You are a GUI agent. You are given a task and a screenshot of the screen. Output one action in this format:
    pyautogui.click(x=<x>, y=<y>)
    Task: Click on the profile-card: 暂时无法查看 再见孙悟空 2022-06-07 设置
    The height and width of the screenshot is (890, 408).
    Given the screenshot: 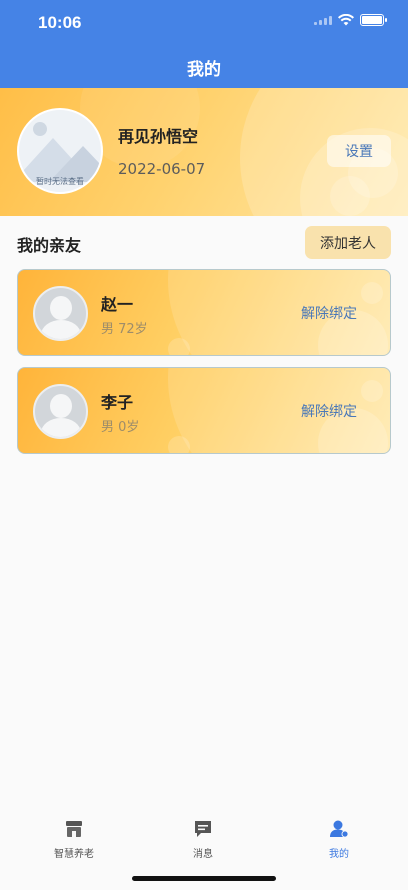 What is the action you would take?
    pyautogui.click(x=204, y=152)
    